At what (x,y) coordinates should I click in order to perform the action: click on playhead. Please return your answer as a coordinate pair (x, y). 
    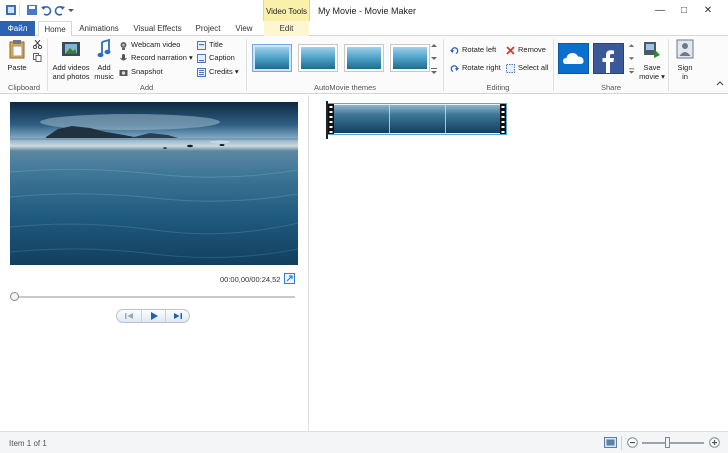
    Looking at the image, I should click on (327, 120).